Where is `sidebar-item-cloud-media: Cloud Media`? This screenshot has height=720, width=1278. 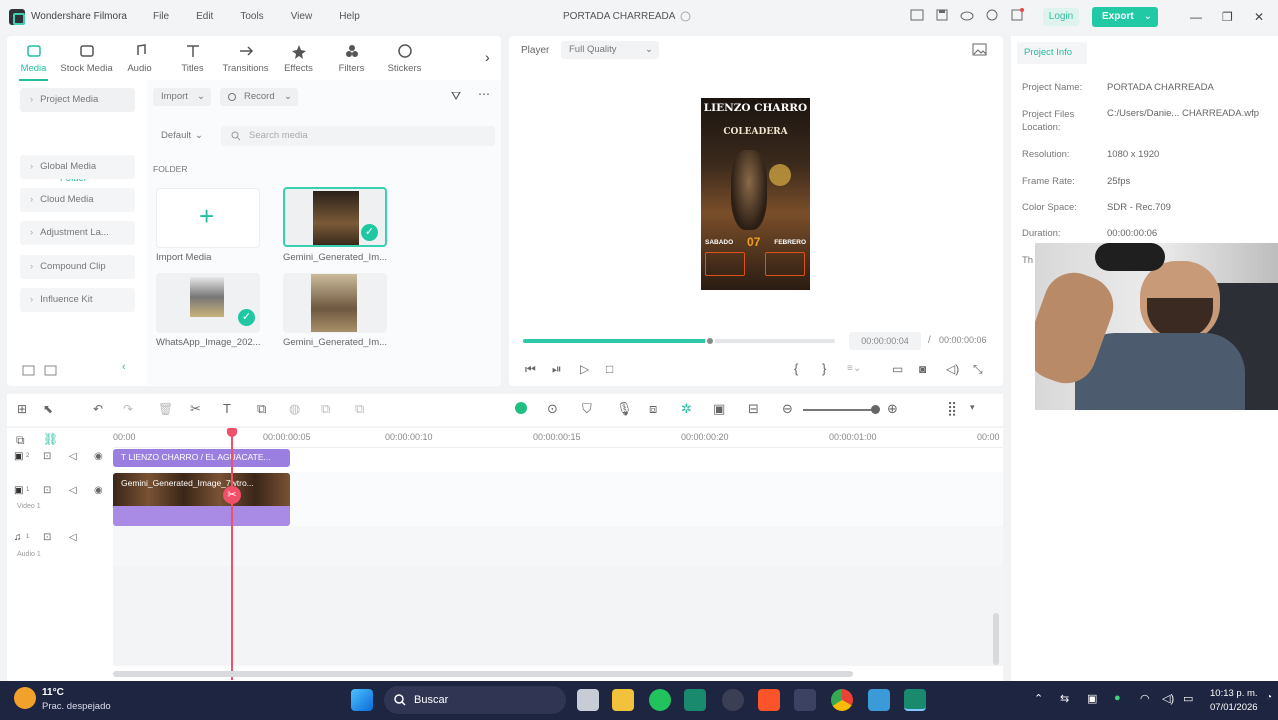 sidebar-item-cloud-media: Cloud Media is located at coordinates (77, 200).